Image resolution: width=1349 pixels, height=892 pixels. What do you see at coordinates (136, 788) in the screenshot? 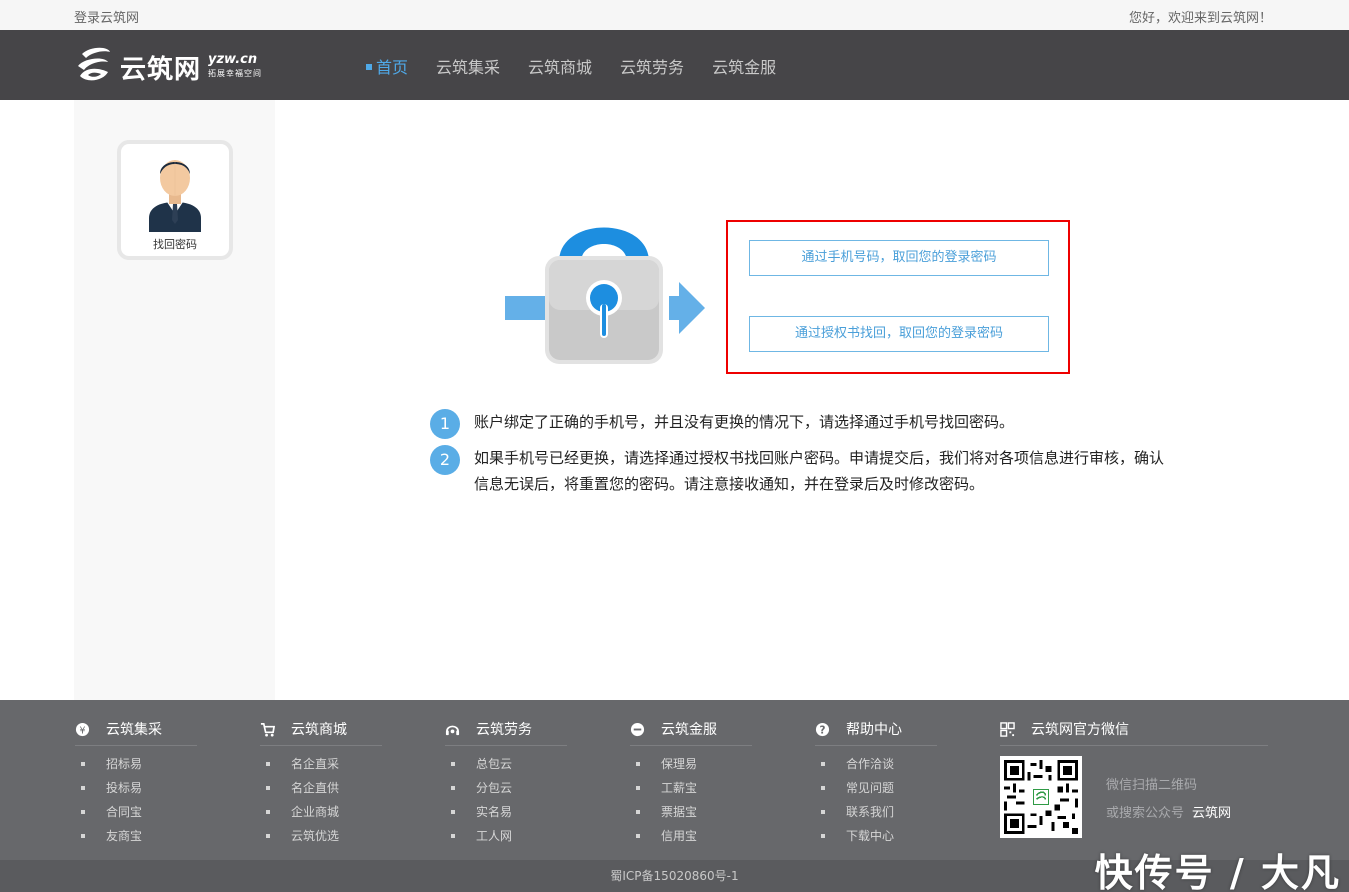
I see `footer-link: 投标易` at bounding box center [136, 788].